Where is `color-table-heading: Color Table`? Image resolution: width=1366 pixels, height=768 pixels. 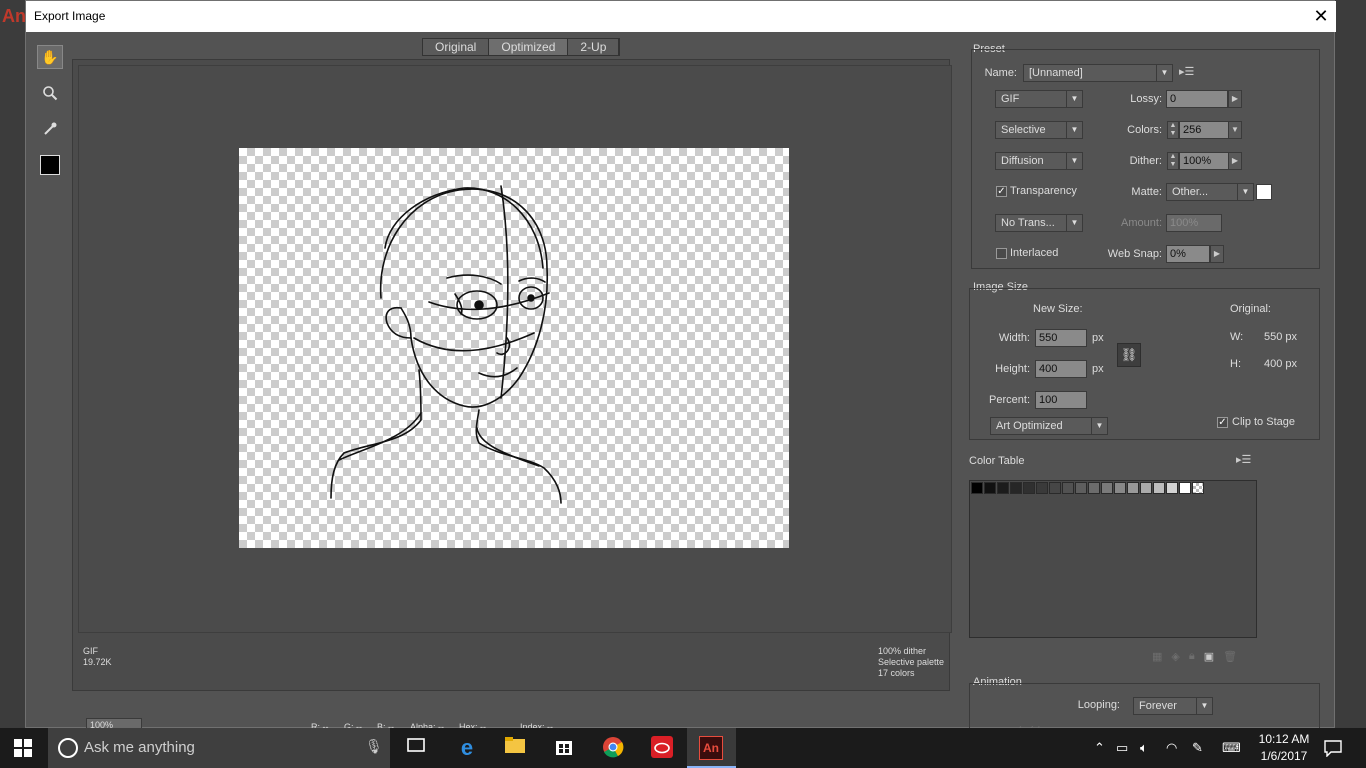 color-table-heading: Color Table is located at coordinates (997, 461).